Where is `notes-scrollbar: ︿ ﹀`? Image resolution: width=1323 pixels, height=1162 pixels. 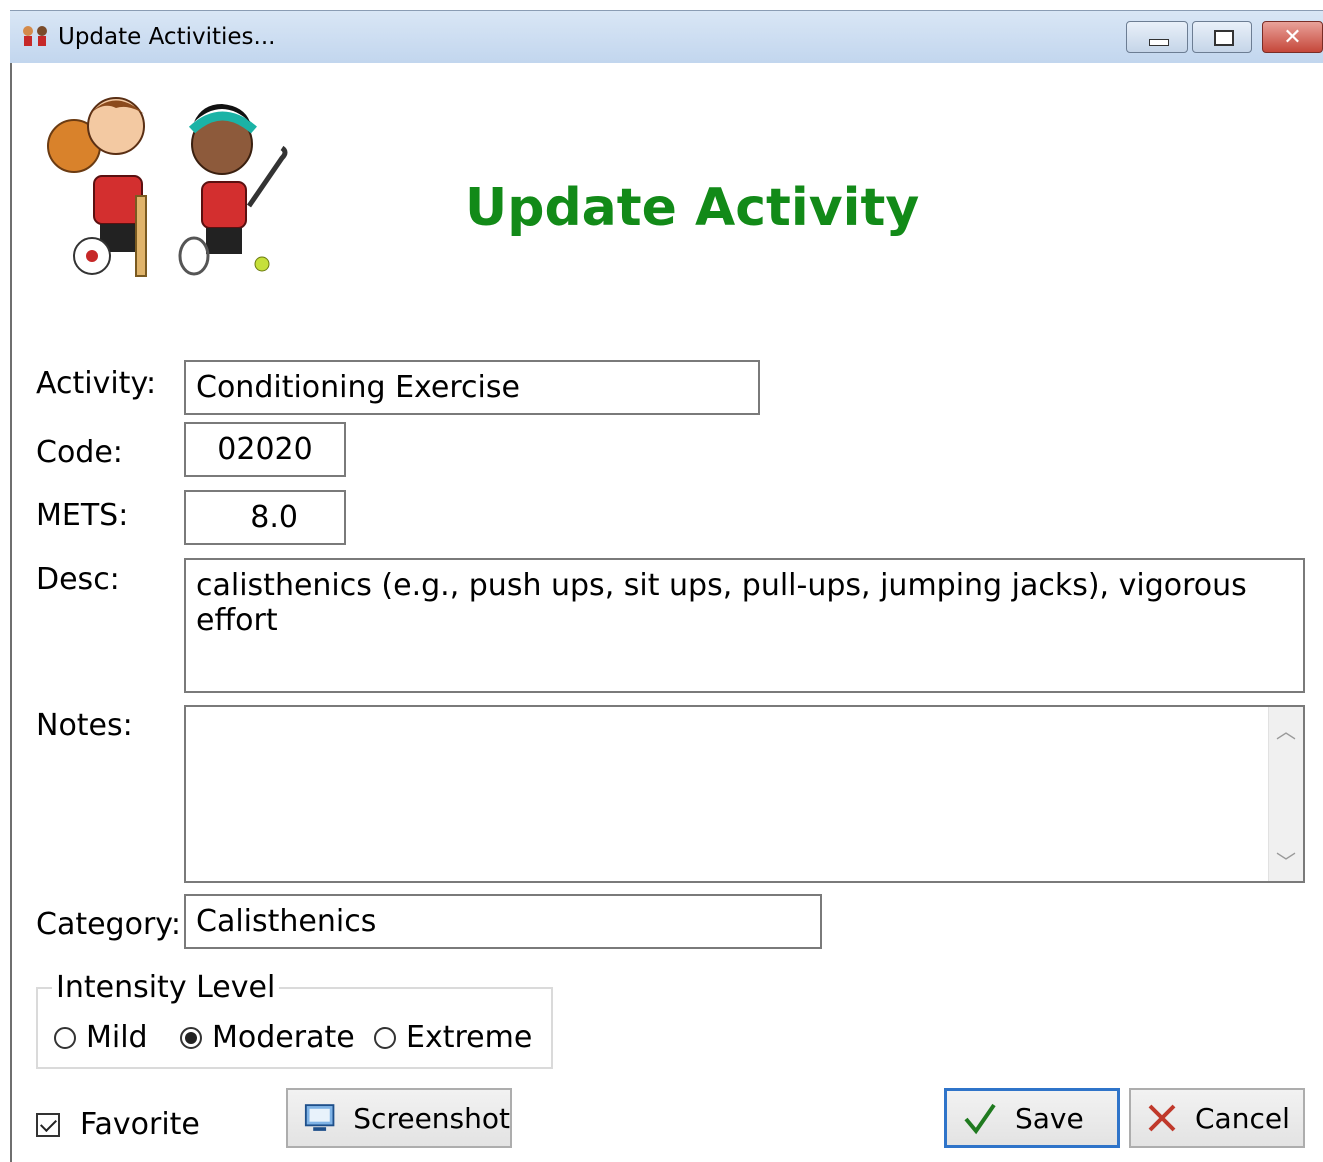 notes-scrollbar: ︿ ﹀ is located at coordinates (1285, 794).